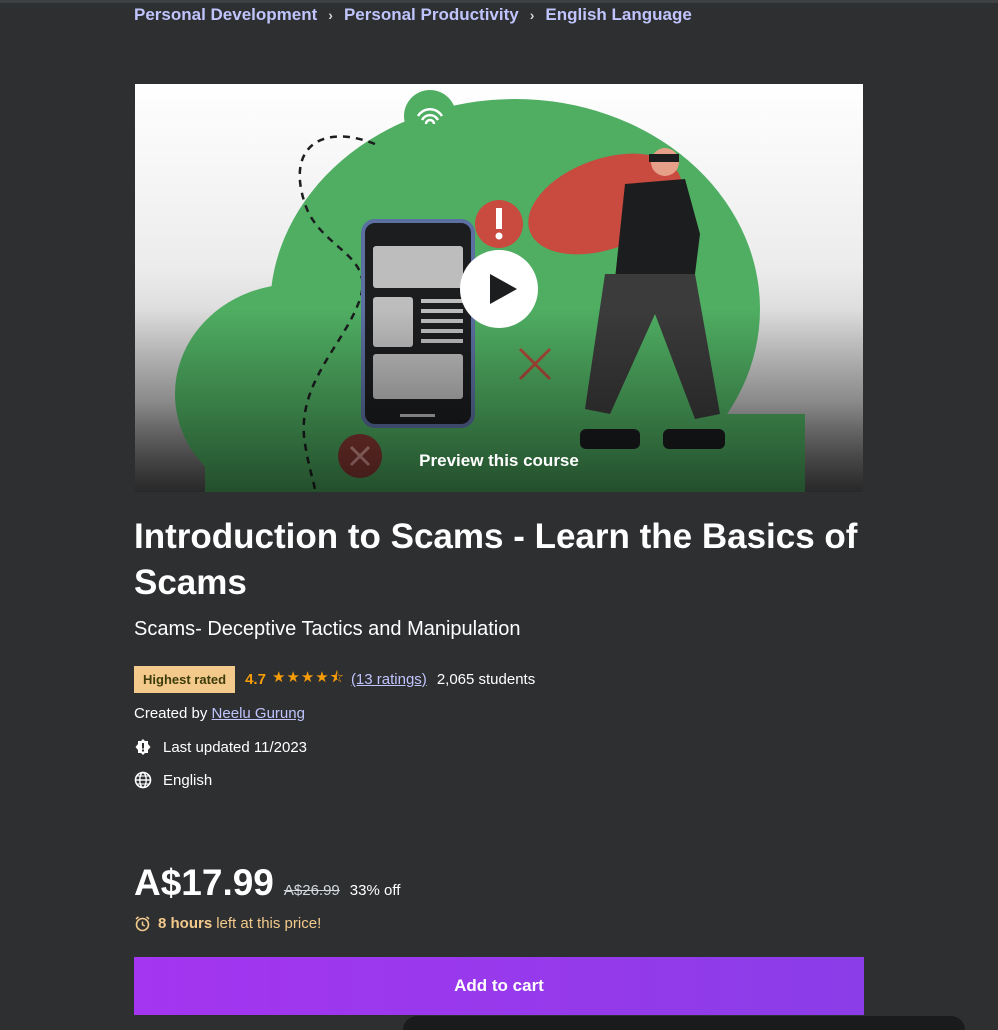 Image resolution: width=998 pixels, height=1030 pixels. Describe the element at coordinates (188, 780) in the screenshot. I see `language-text: English` at that location.